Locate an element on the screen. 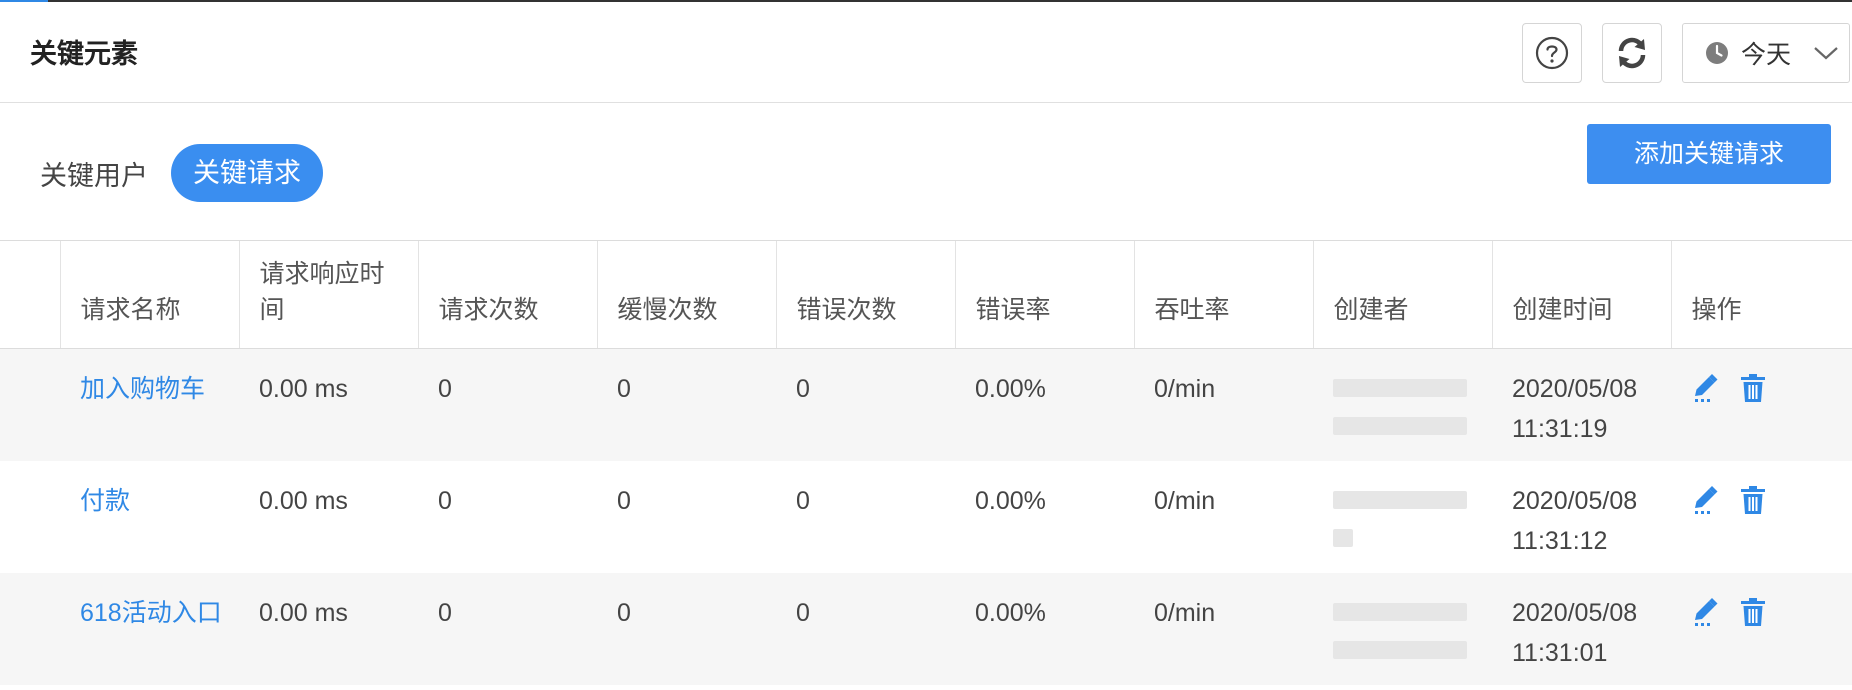  request-name: 加入购物车 is located at coordinates (149, 404).